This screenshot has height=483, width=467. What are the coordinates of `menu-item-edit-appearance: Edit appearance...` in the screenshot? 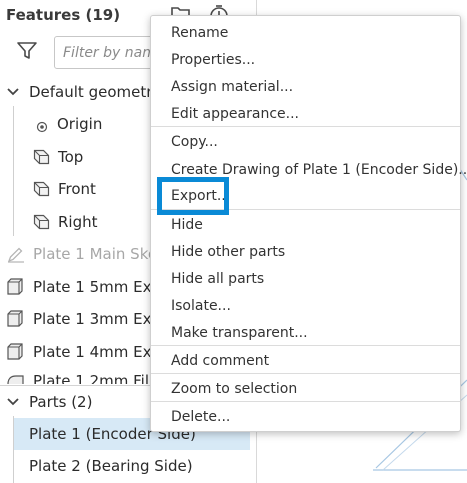 It's located at (235, 114).